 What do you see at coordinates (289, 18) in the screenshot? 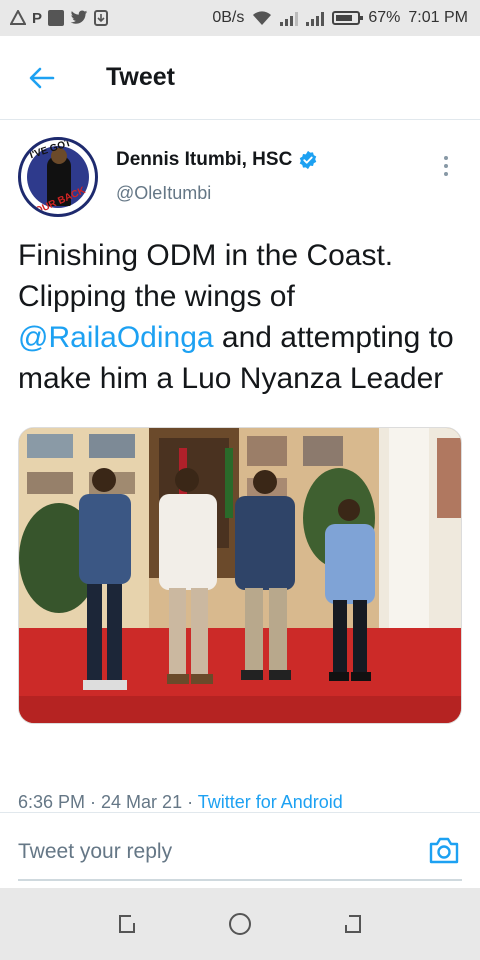
I see `signal-icon-sim1` at bounding box center [289, 18].